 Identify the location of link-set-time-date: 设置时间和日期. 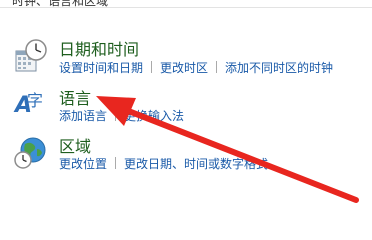
(101, 68).